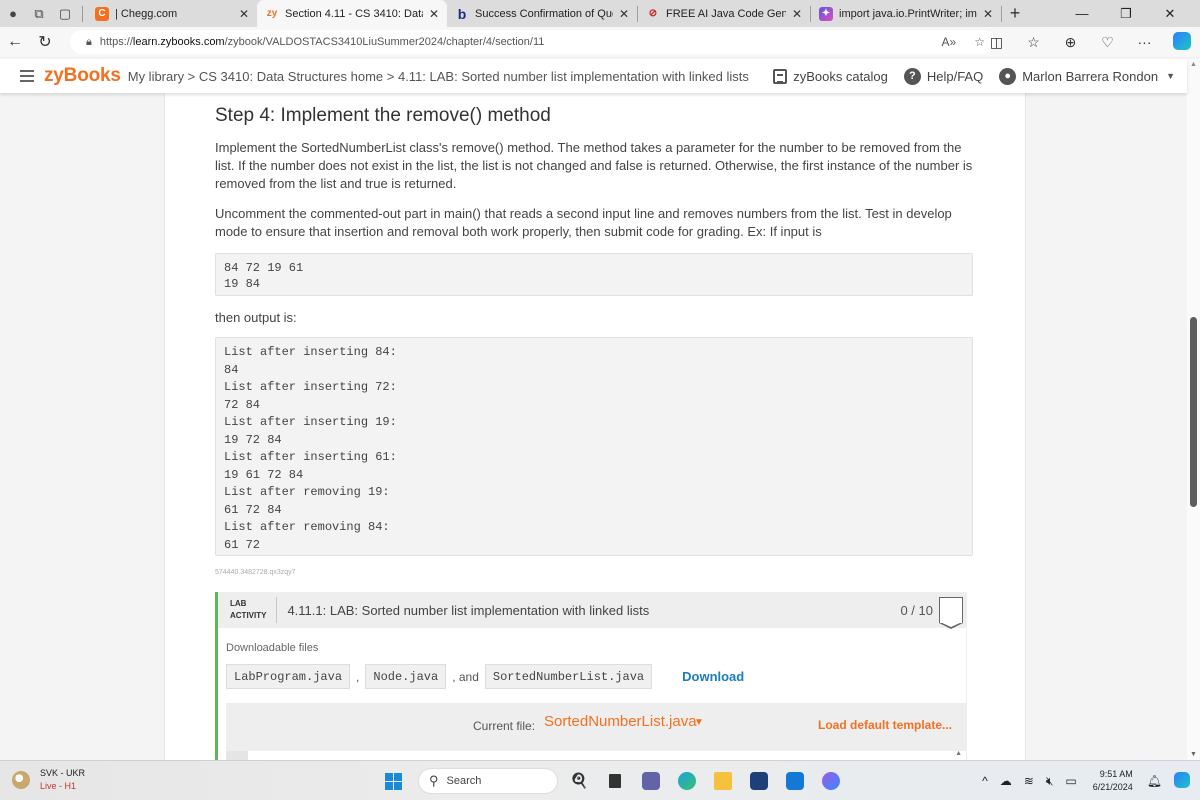 This screenshot has width=1200, height=800. I want to click on tab-title: Success Confirmation of Questio, so click(544, 13).